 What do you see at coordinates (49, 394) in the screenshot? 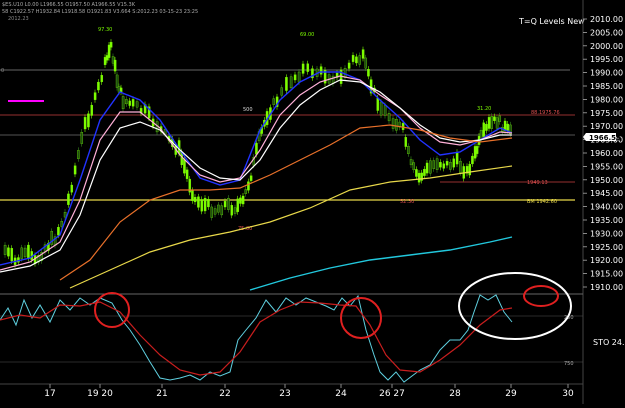
I see `time-tick-label: 17` at bounding box center [49, 394].